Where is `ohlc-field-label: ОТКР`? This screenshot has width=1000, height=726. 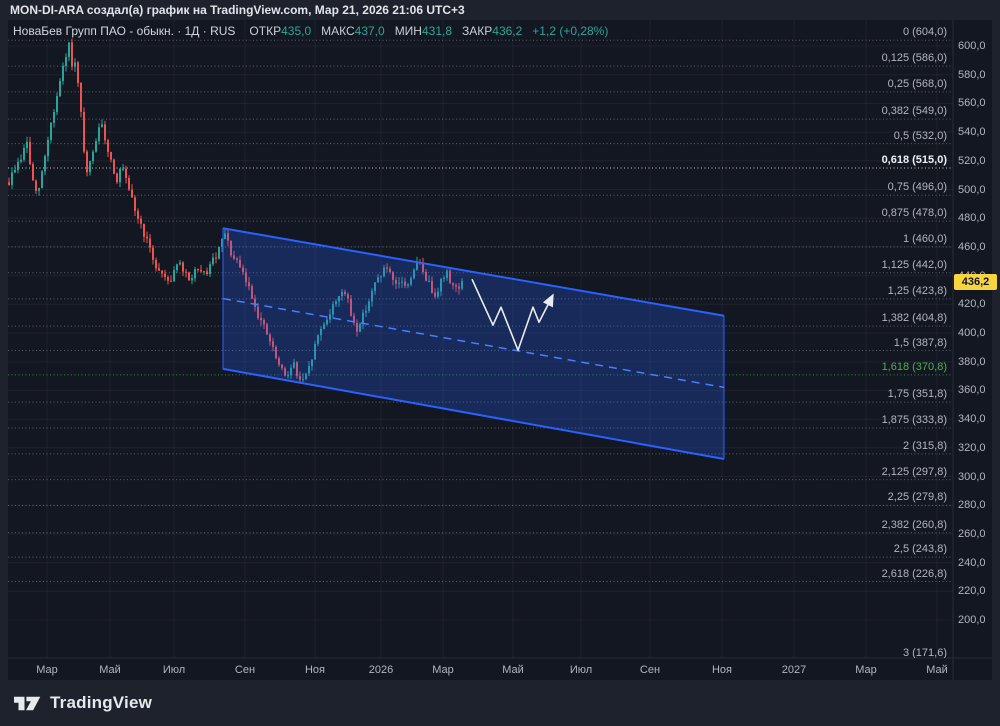 ohlc-field-label: ОТКР is located at coordinates (265, 31).